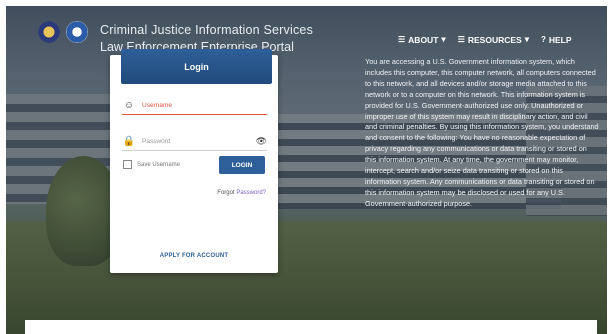  I want to click on username-field: ☺, so click(194, 106).